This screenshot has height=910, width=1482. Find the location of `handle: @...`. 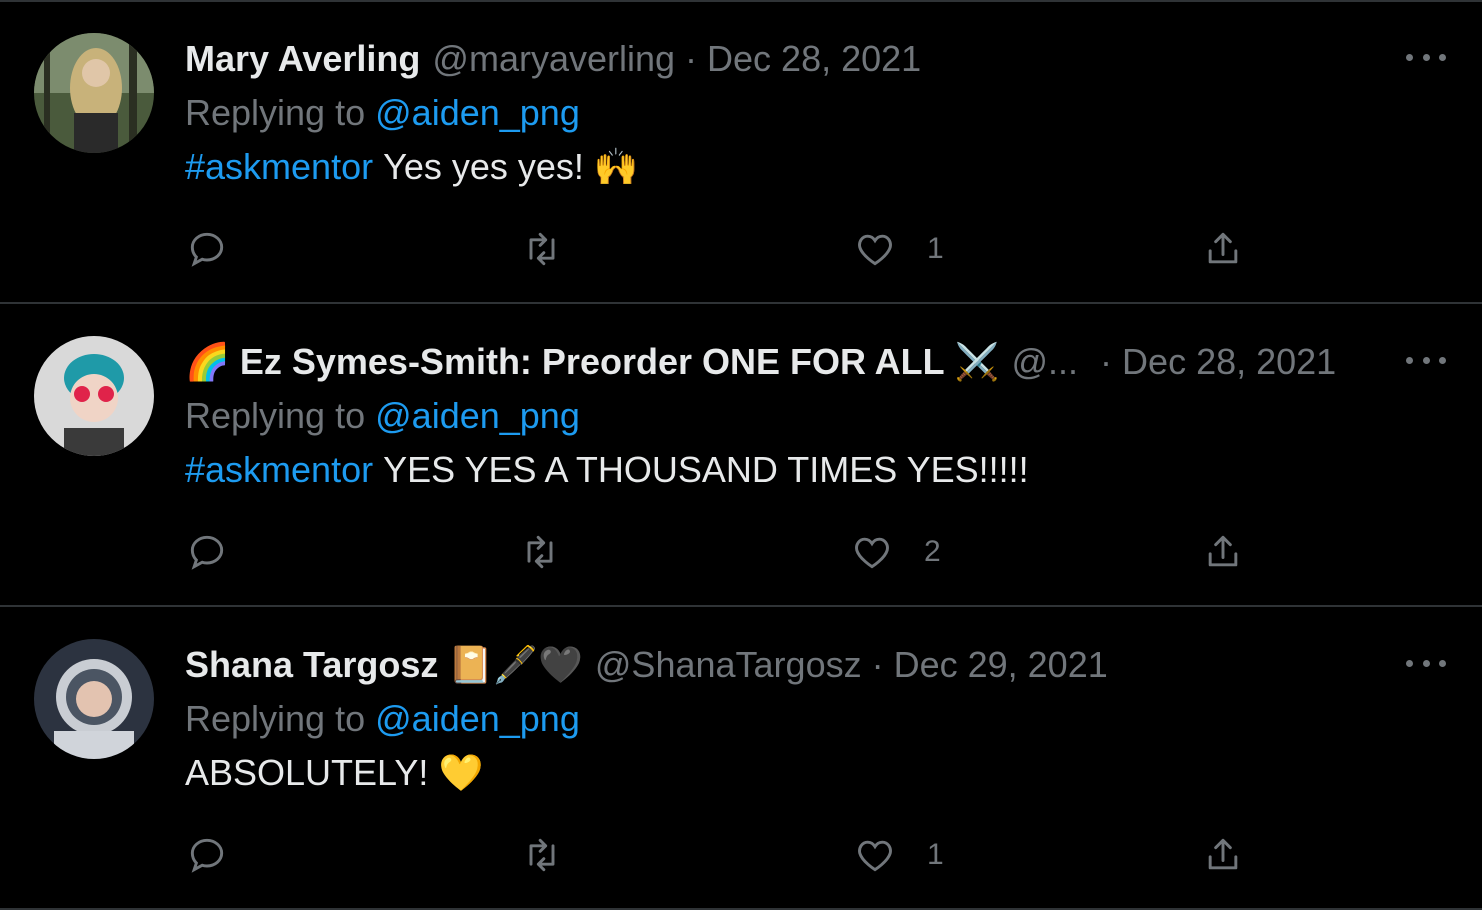

handle: @... is located at coordinates (1044, 362).